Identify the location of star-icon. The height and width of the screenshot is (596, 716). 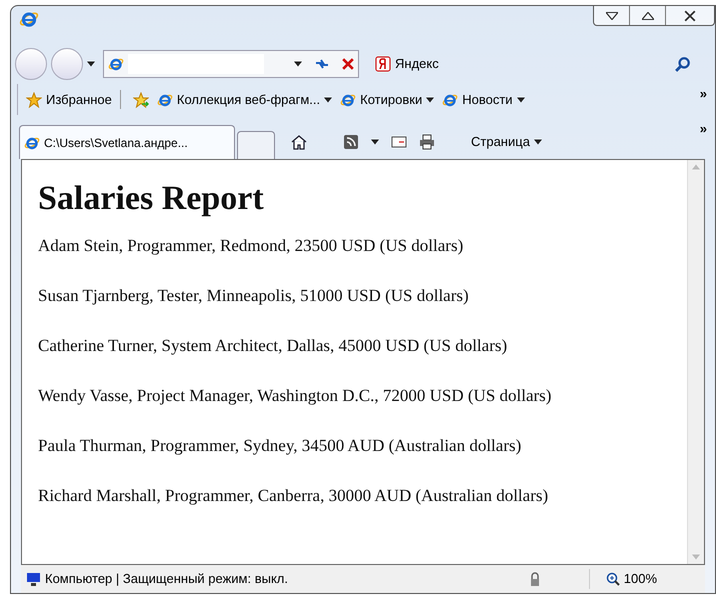
(34, 100).